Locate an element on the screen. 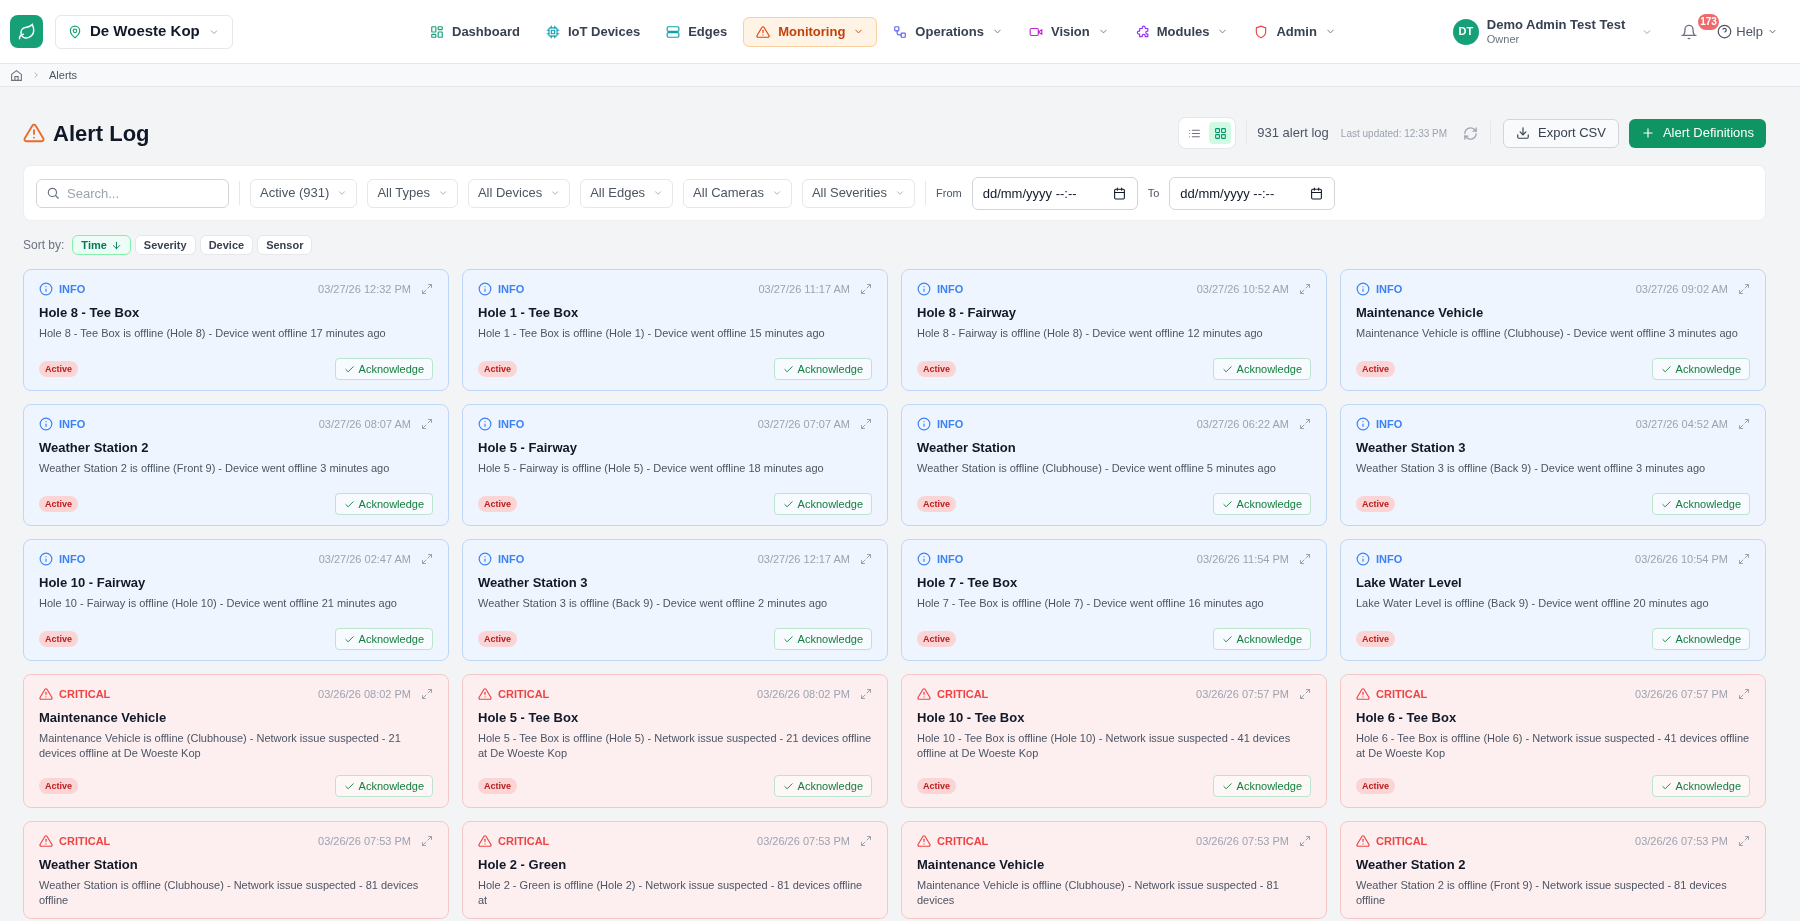  alert-card: INFO 03/27/26 06:22 AM Weather Station Weather Station is offline (Clubhouse) - Device went offline 5 minutes ago Active Acknowledge is located at coordinates (1114, 465).